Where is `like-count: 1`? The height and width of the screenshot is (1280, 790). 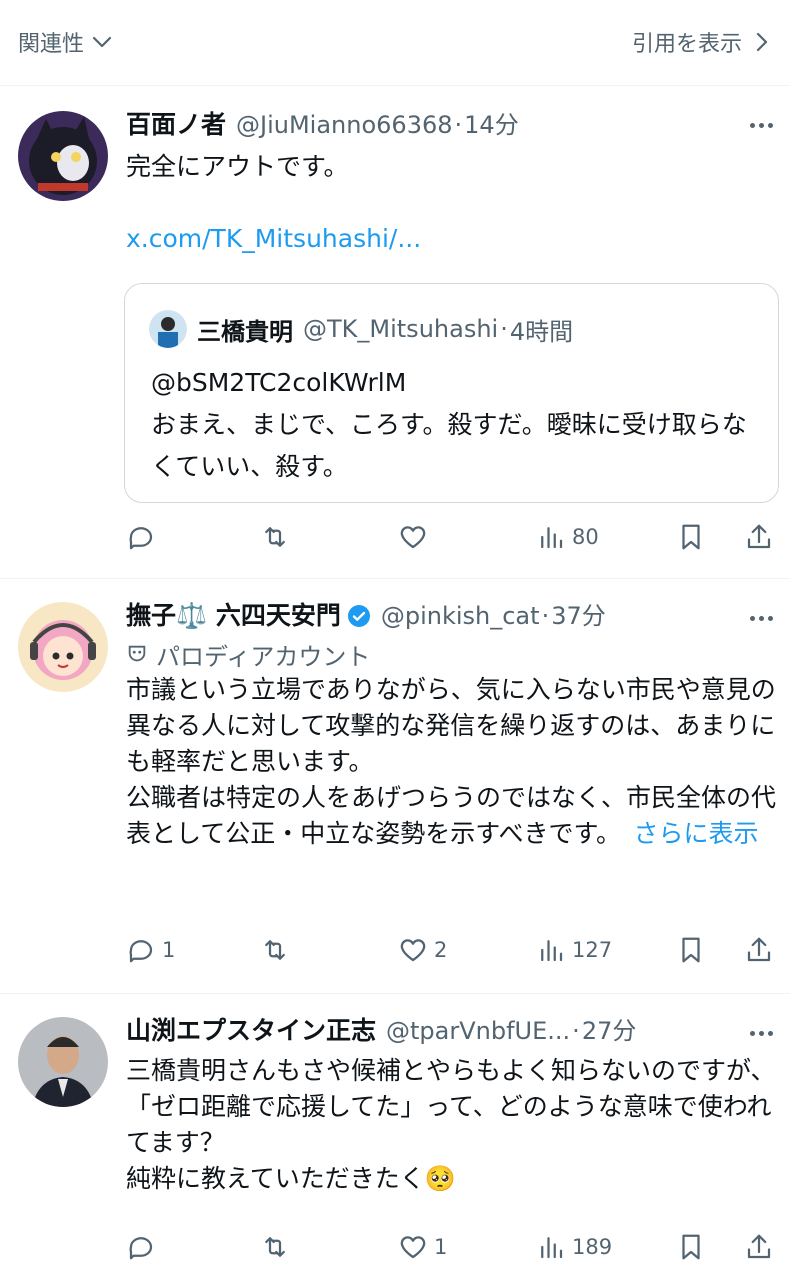 like-count: 1 is located at coordinates (441, 1247).